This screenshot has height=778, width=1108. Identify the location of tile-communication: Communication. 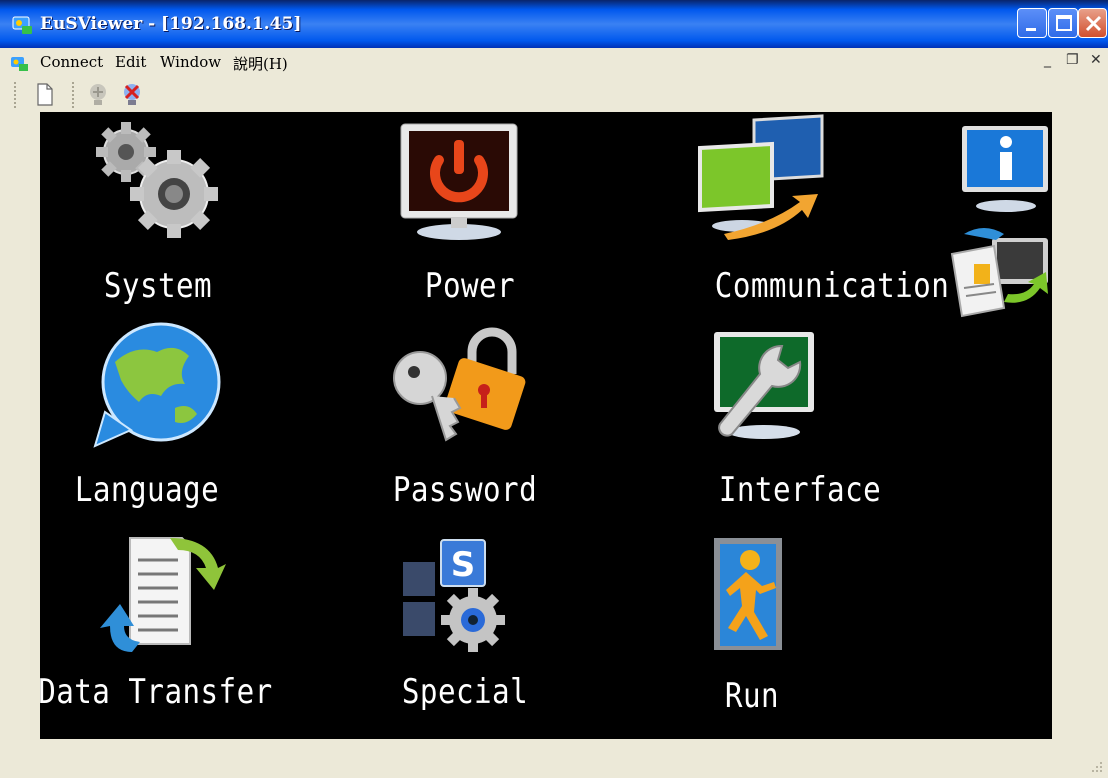
(820, 214).